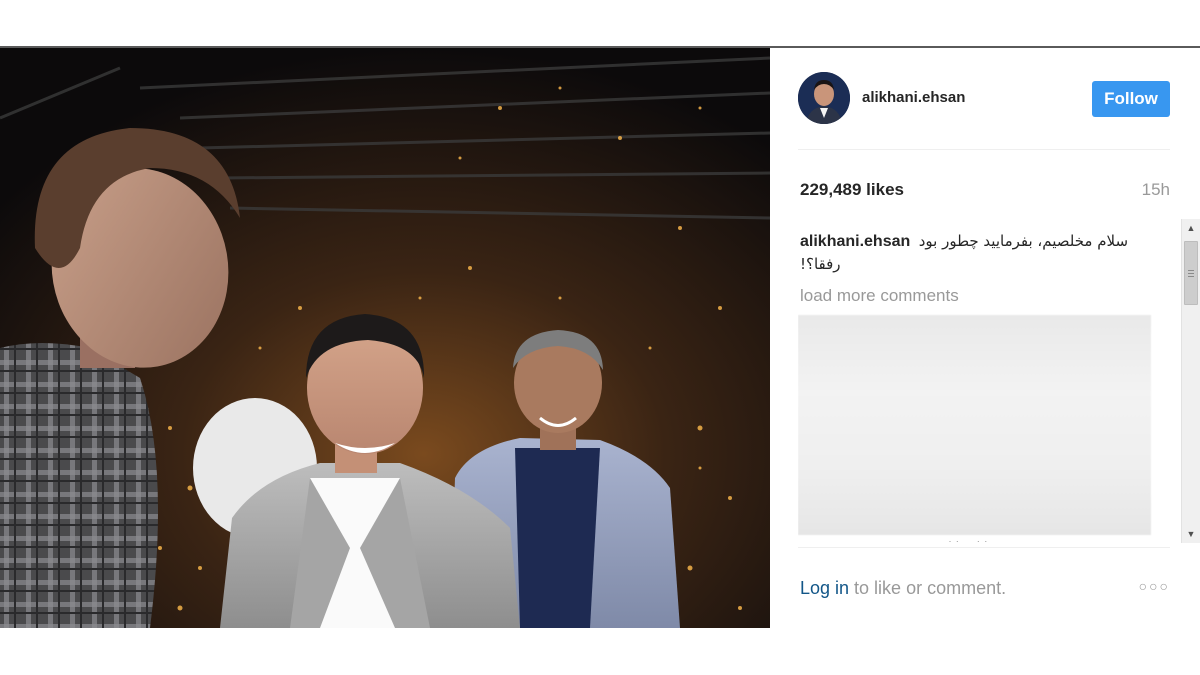 The image size is (1200, 675). Describe the element at coordinates (1191, 534) in the screenshot. I see `scroll-down-arrow-icon: ▼` at that location.